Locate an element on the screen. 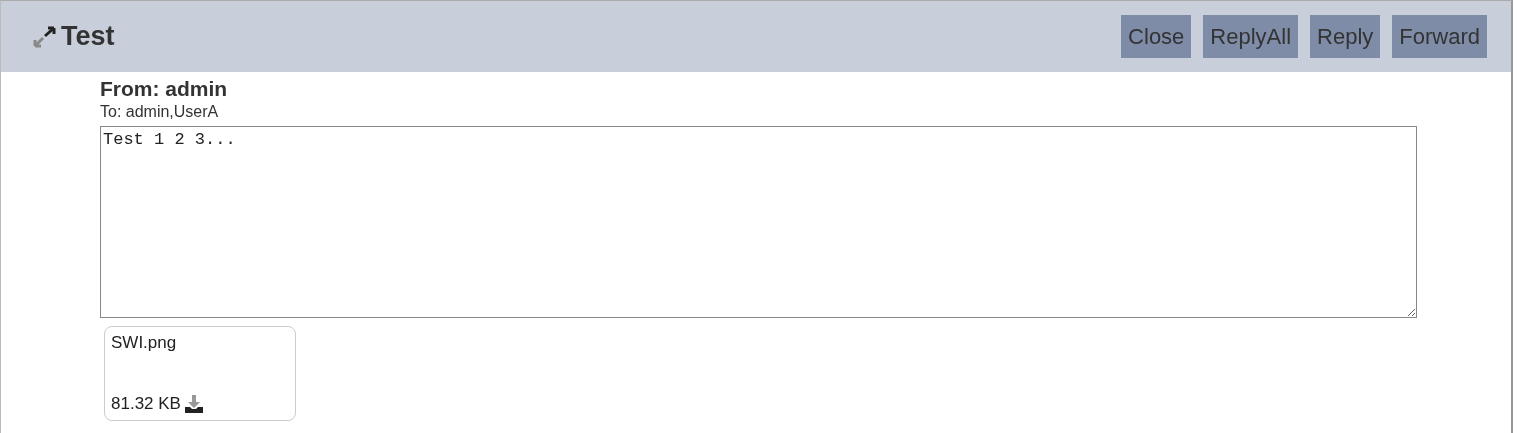 This screenshot has height=433, width=1517. attachment-card: SWI.png 81.32 KB is located at coordinates (200, 373).